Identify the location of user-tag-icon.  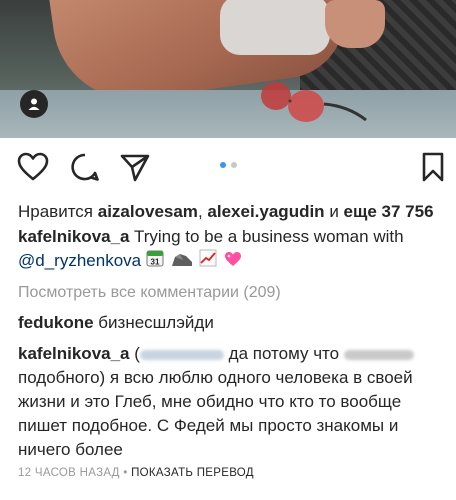
(34, 104).